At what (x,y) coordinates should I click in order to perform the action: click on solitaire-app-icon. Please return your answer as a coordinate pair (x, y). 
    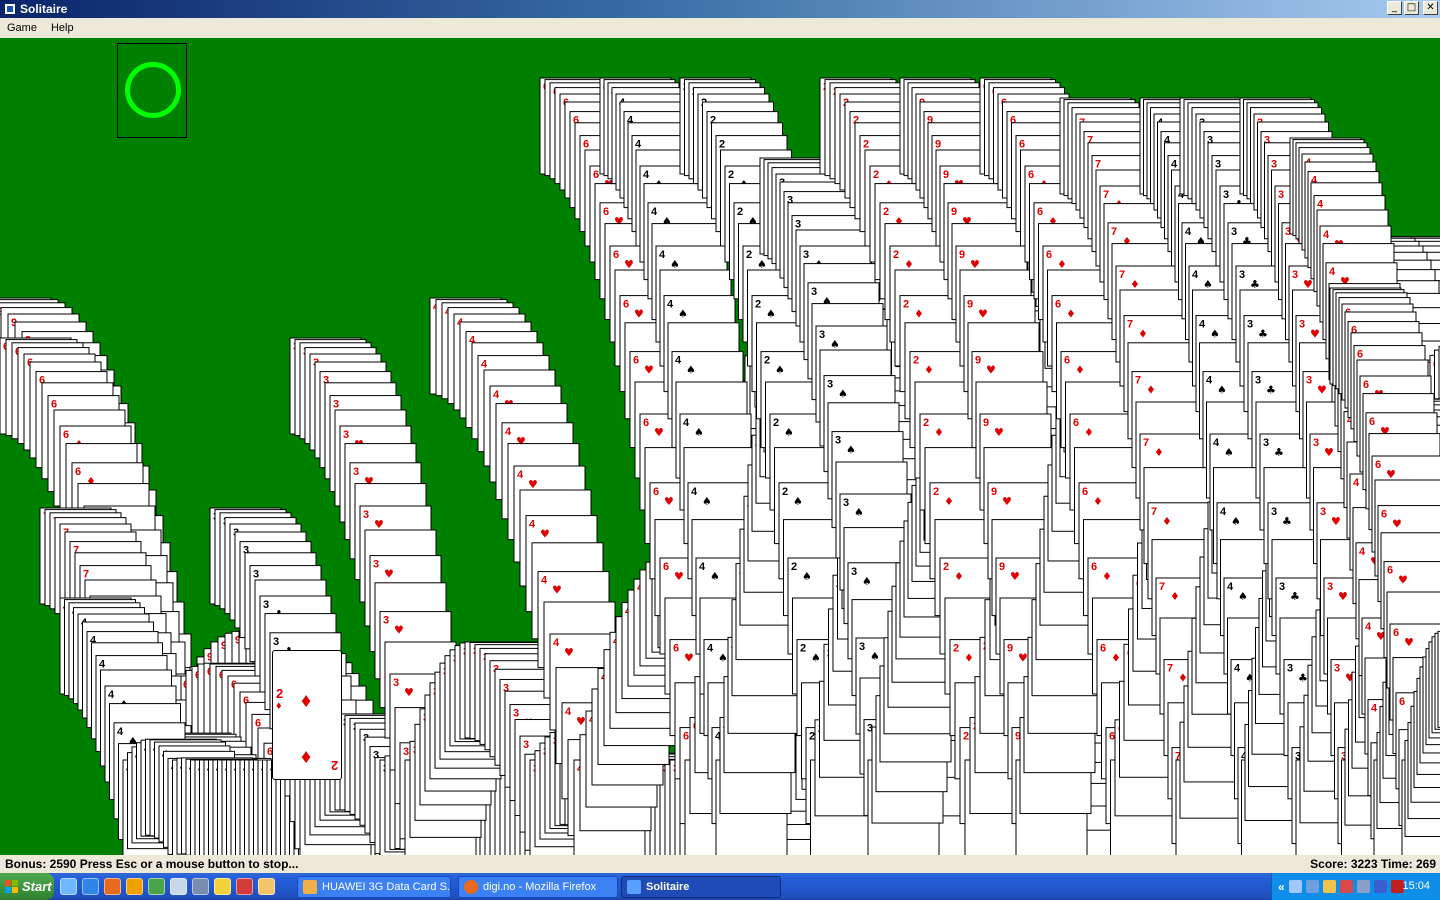
    Looking at the image, I should click on (10, 9).